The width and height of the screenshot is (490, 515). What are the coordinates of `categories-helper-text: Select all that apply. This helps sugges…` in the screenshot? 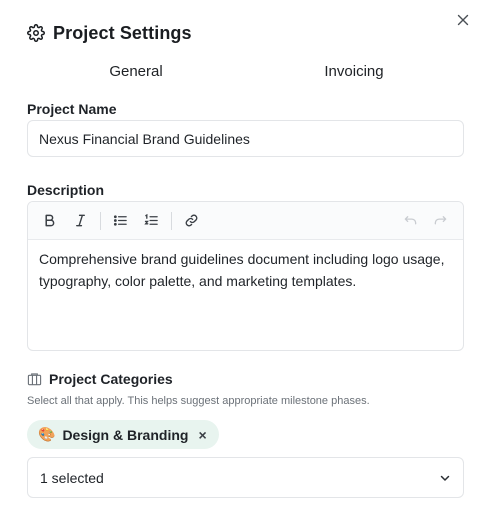 It's located at (198, 401).